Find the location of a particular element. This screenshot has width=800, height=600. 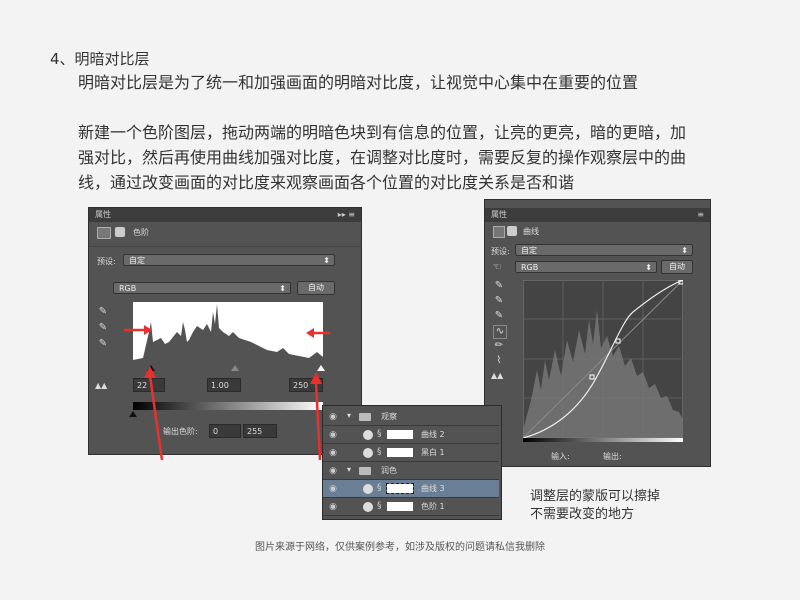

left-vertical-arrow-head is located at coordinates (150, 372).